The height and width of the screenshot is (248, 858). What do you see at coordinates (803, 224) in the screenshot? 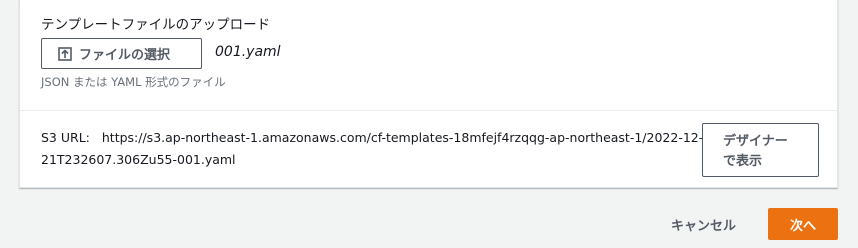
I see `next-button: 次へ` at bounding box center [803, 224].